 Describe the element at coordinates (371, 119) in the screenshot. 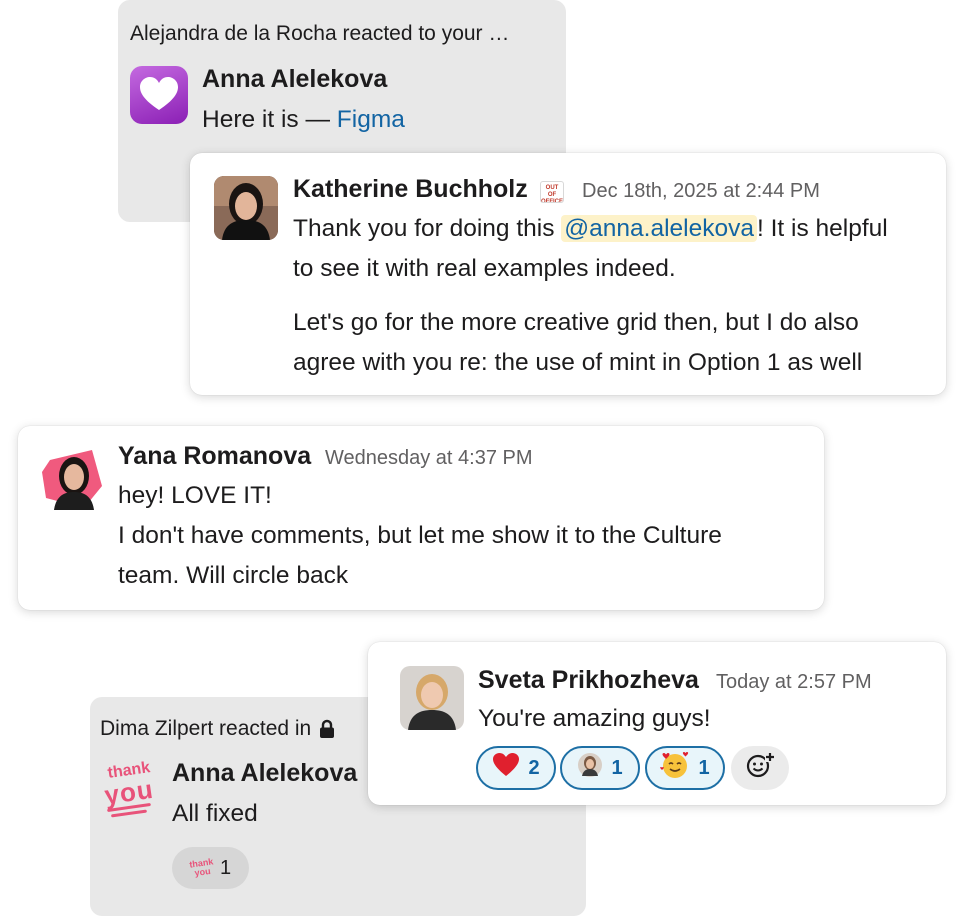

I see `figma-link: Figma` at that location.